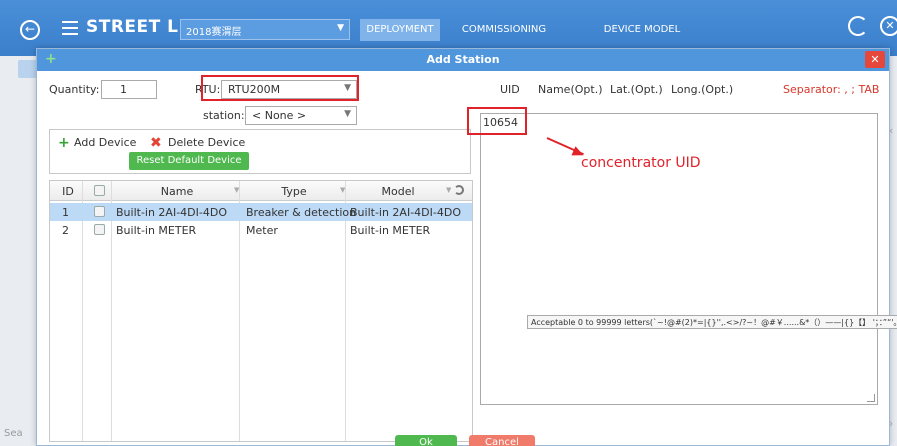 Image resolution: width=897 pixels, height=446 pixels. I want to click on name-column-label: Name(Opt.), so click(570, 89).